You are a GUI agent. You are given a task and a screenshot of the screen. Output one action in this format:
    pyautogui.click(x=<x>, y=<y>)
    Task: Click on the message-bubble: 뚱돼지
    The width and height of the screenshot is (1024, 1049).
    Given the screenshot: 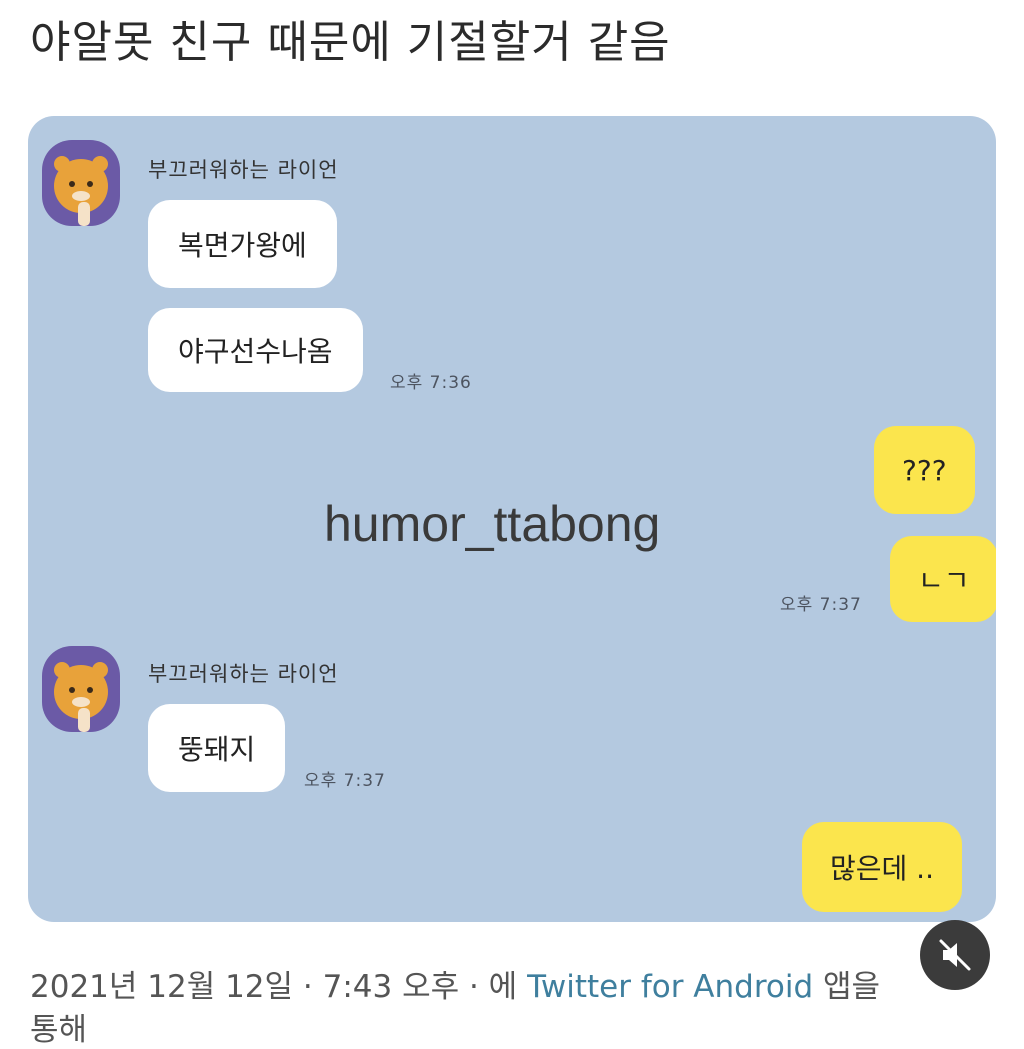 What is the action you would take?
    pyautogui.click(x=217, y=748)
    